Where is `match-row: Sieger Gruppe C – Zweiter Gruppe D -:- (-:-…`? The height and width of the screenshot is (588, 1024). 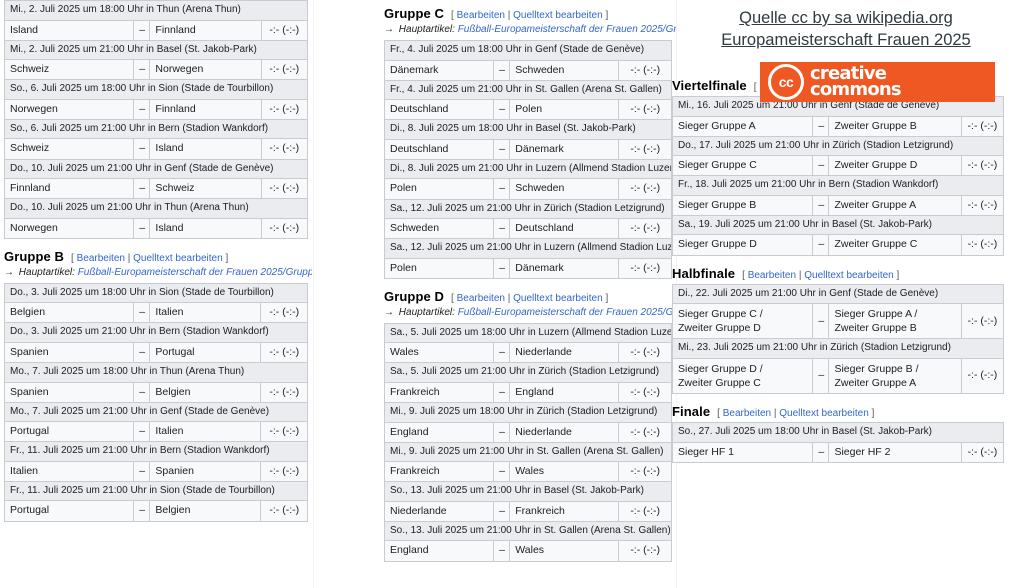 match-row: Sieger Gruppe C – Zweiter Gruppe D -:- (-:-… is located at coordinates (838, 166).